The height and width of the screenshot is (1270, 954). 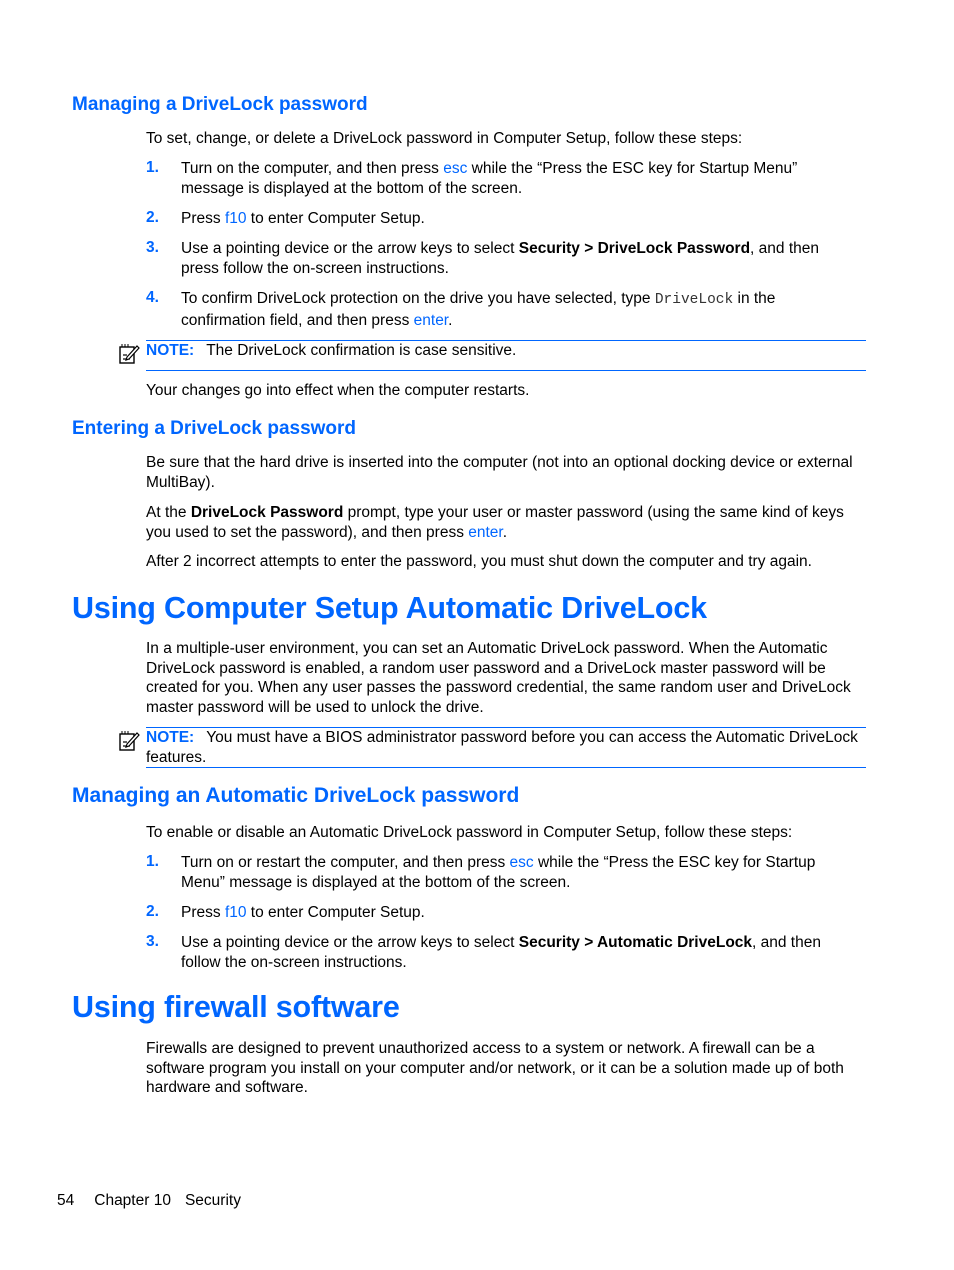 I want to click on text: At the, so click(x=168, y=512).